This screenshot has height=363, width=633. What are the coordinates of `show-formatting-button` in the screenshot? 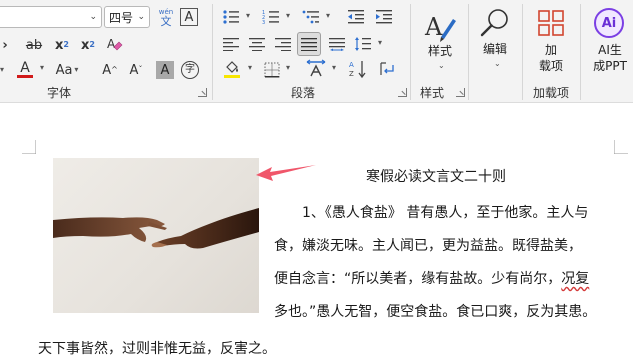 It's located at (387, 69).